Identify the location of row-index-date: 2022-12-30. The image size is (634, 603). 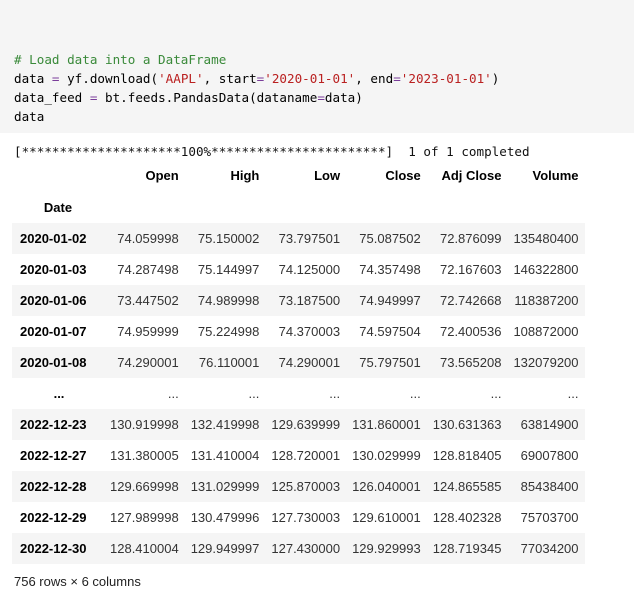
(53, 548).